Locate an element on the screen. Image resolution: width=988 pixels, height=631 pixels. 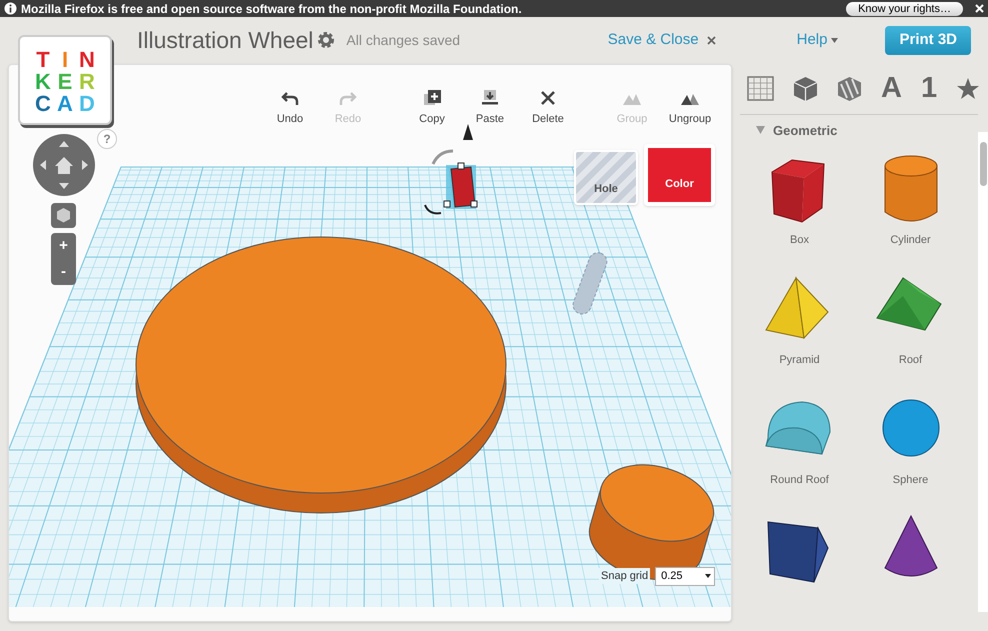
shape-label: Sphere is located at coordinates (910, 480).